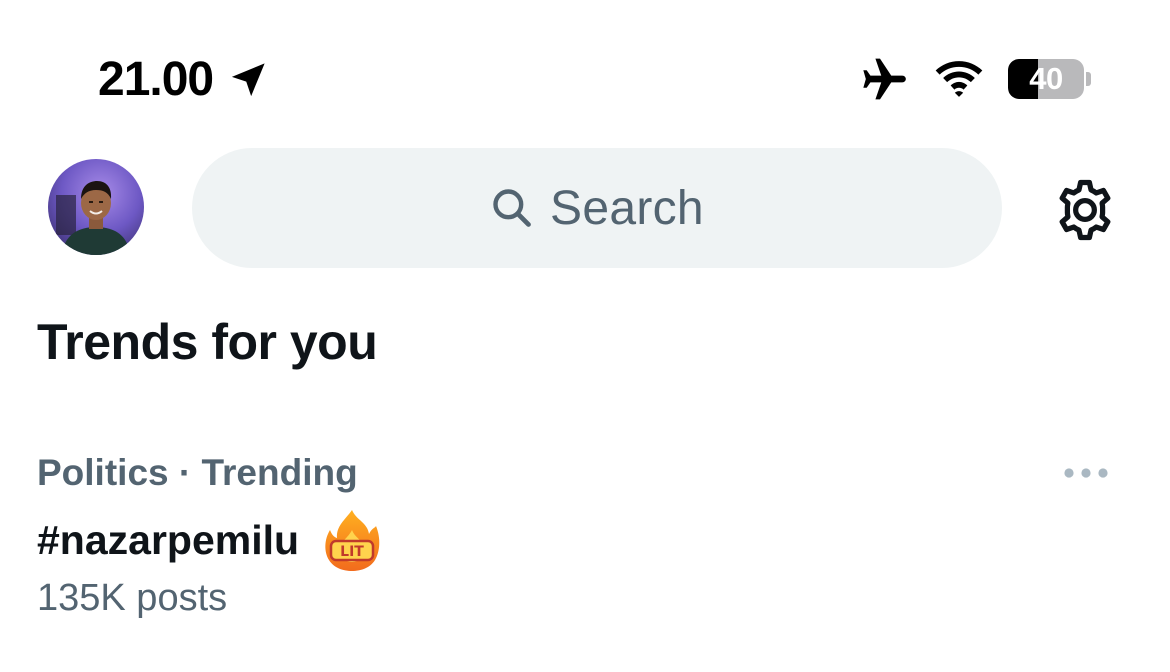 Image resolution: width=1170 pixels, height=672 pixels. I want to click on battery-indicator: 40, so click(1050, 79).